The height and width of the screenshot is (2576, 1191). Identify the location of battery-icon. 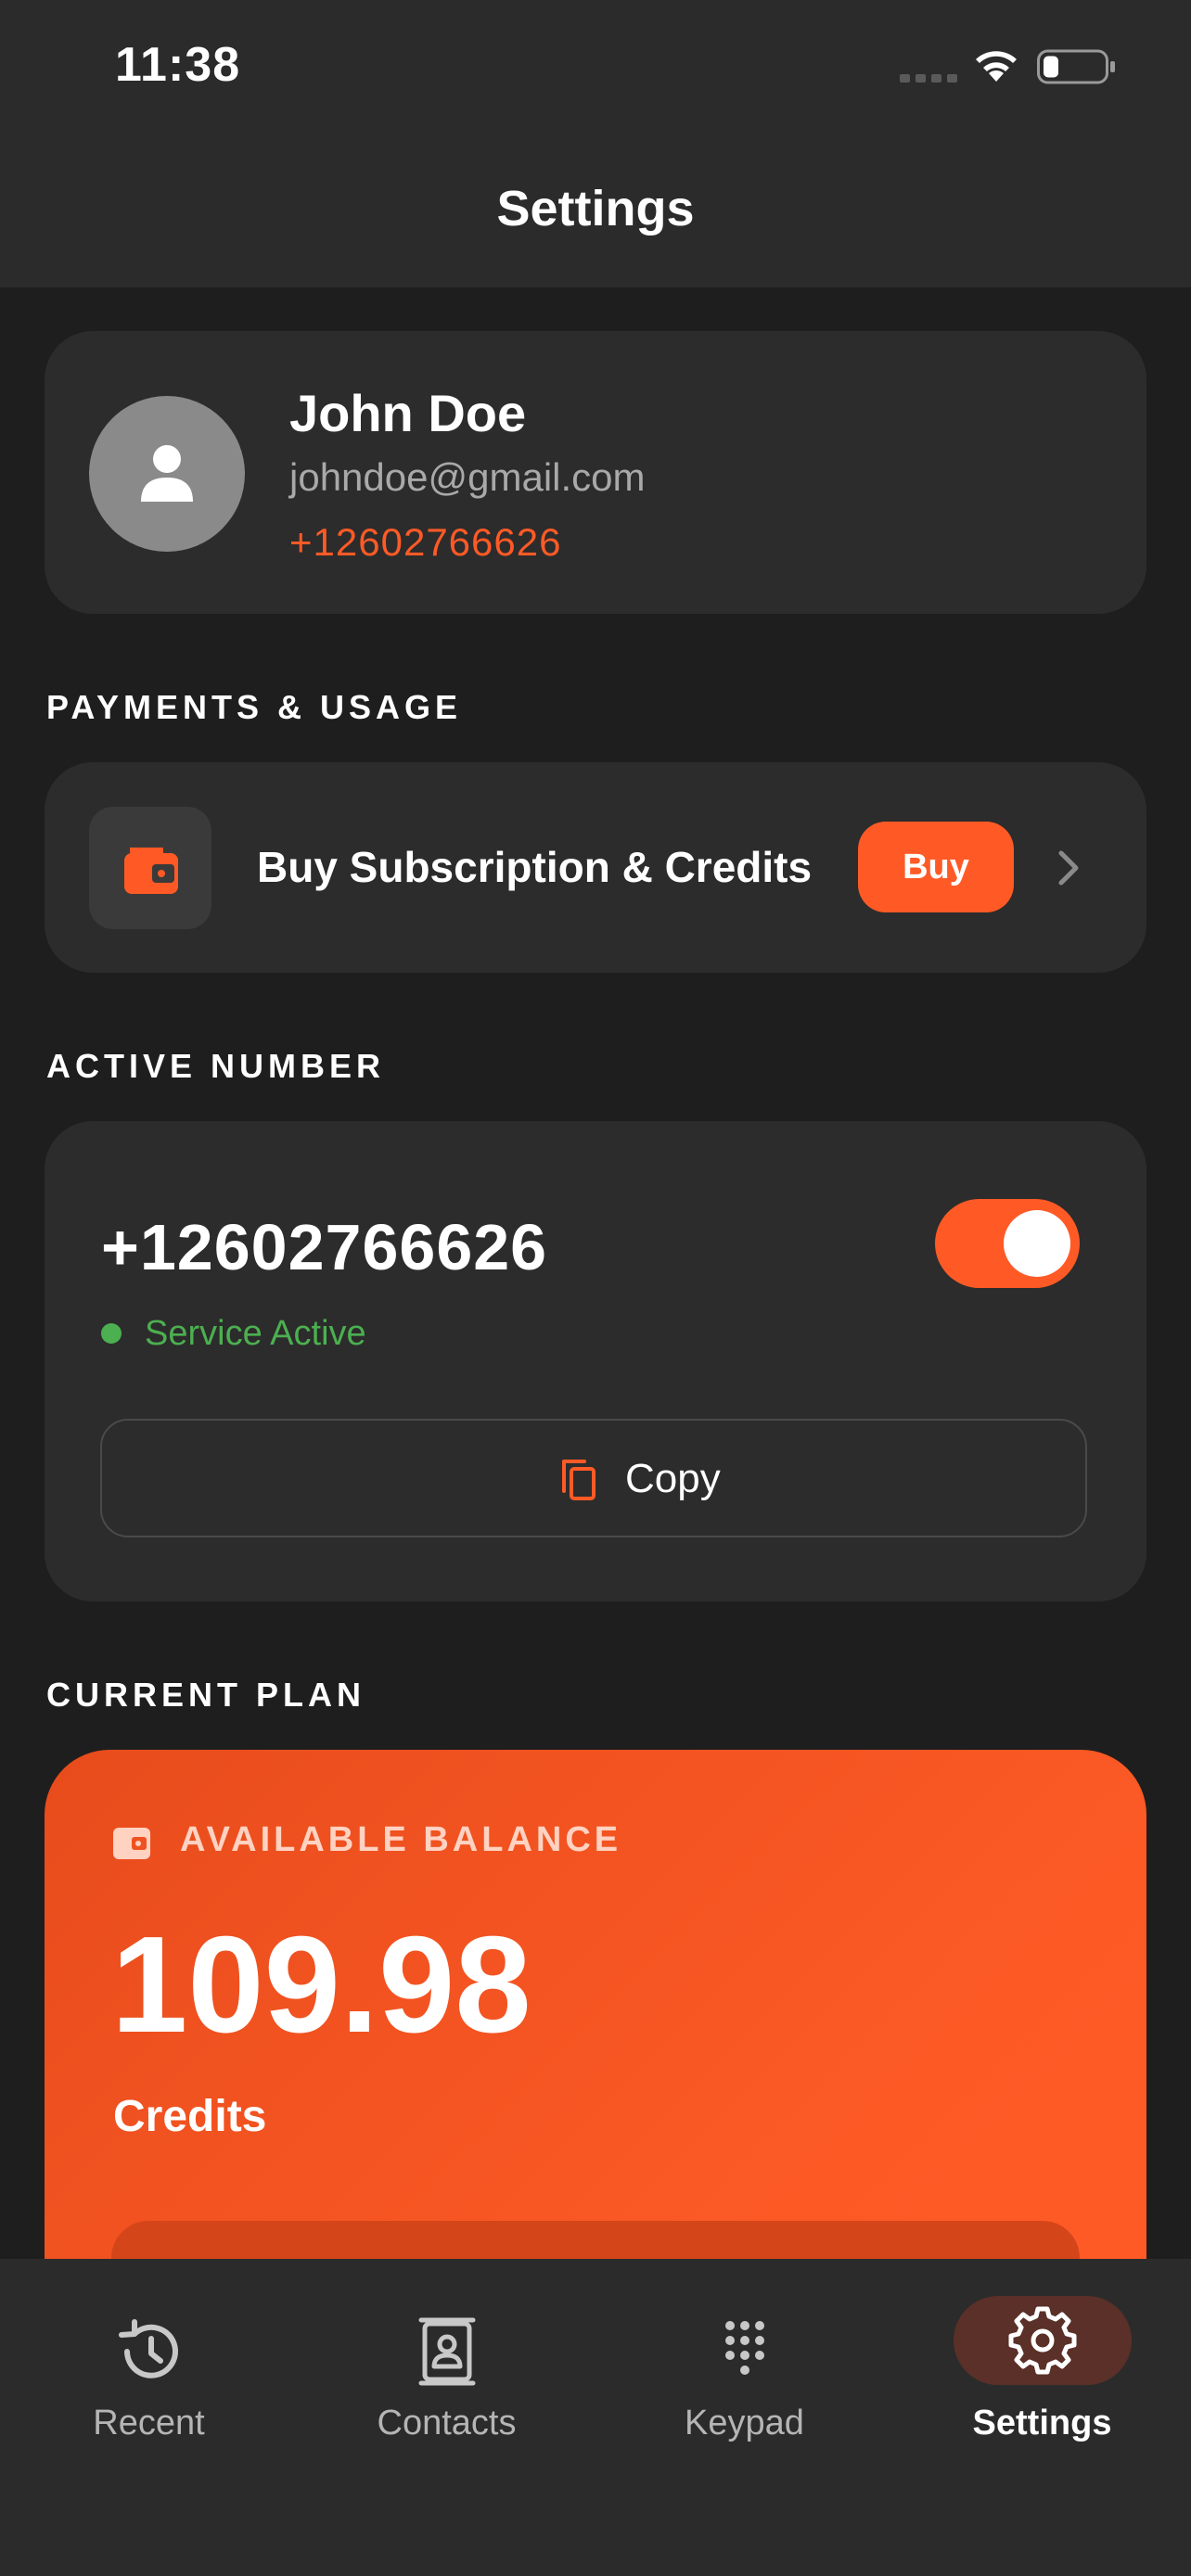
(1076, 66).